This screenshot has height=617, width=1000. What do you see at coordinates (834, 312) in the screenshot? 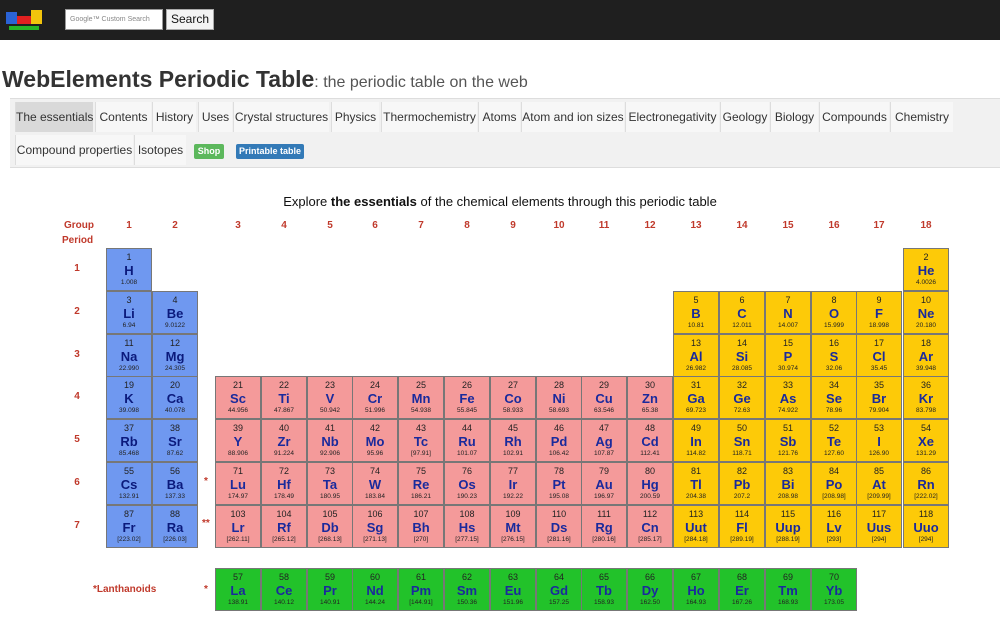
I see `element-cell-o: 8 O 15.999` at bounding box center [834, 312].